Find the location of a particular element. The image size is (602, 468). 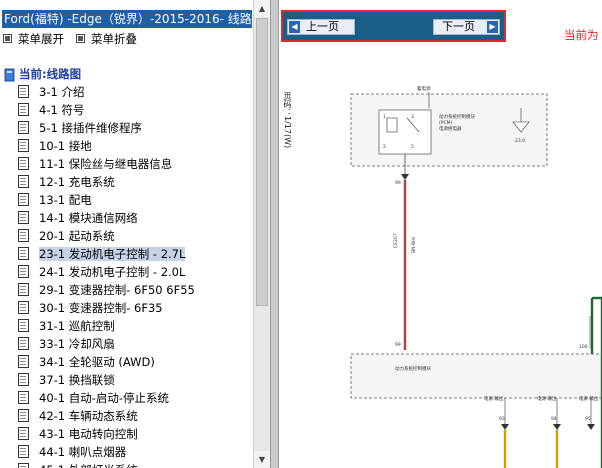

next-page-button: 下一页 ▶ is located at coordinates (466, 27).